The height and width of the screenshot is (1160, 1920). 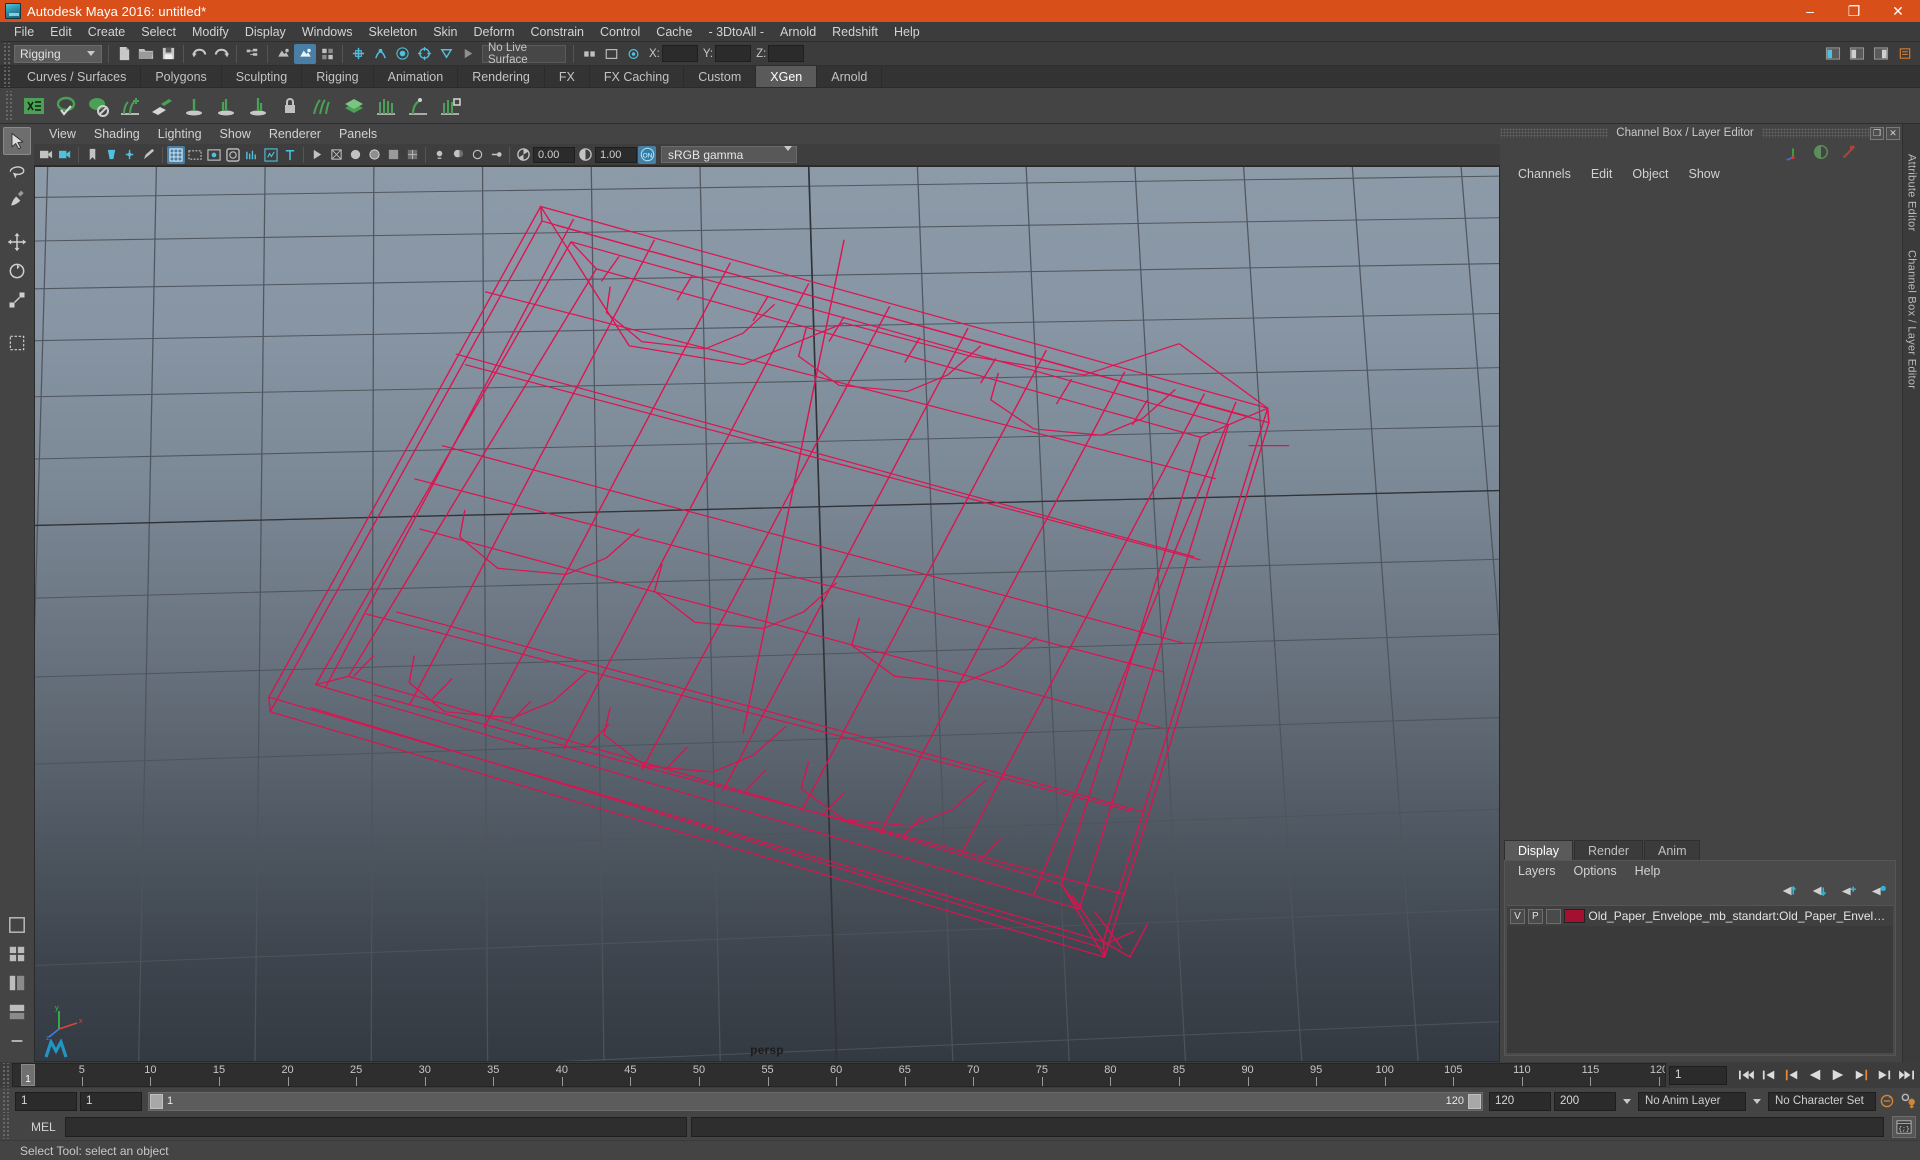 What do you see at coordinates (336, 155) in the screenshot?
I see `shading-wireframe-icon` at bounding box center [336, 155].